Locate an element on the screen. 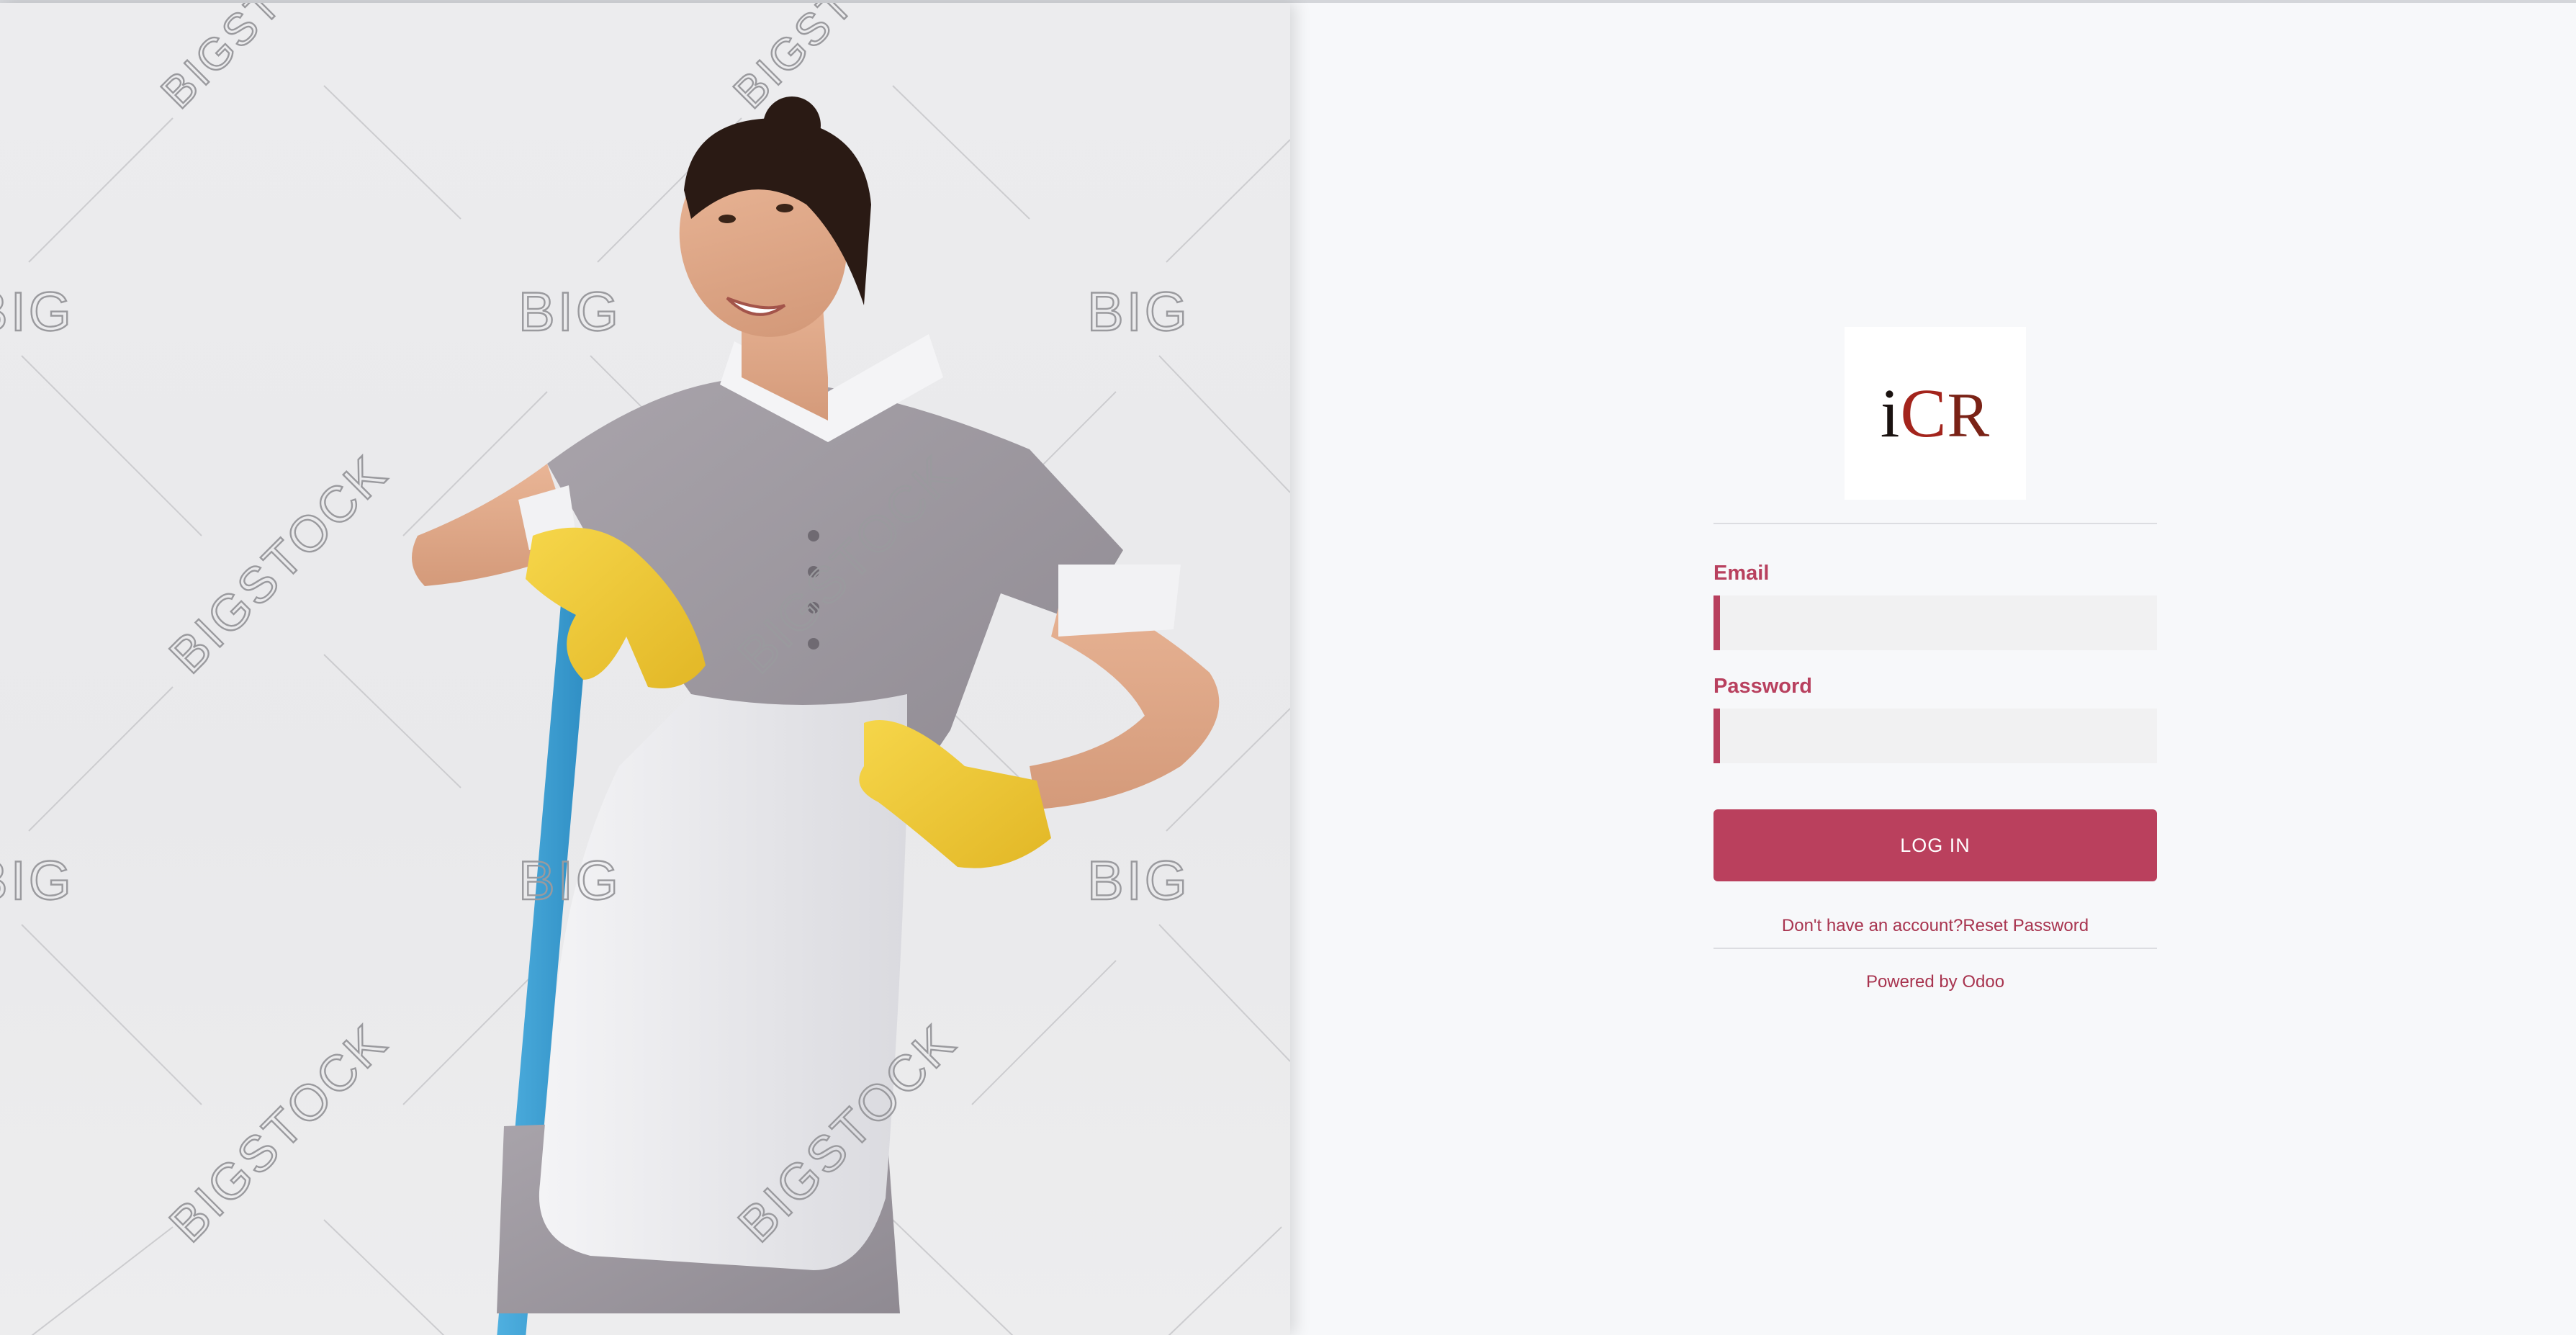 This screenshot has width=2576, height=1335. powered-by: Powered by Odoo is located at coordinates (1935, 982).